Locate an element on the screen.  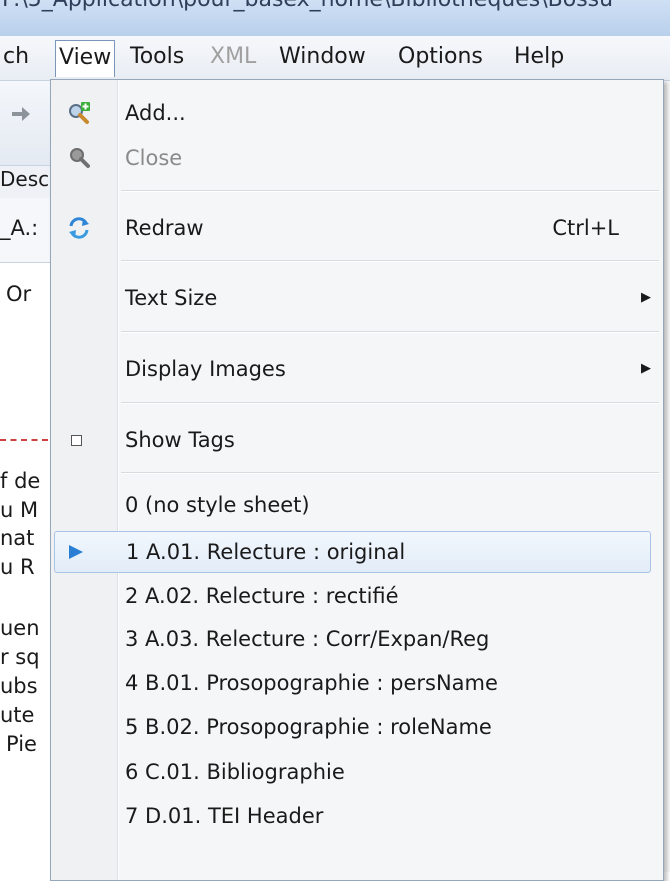
menu-item-show-tags: Show Tags is located at coordinates (356, 440).